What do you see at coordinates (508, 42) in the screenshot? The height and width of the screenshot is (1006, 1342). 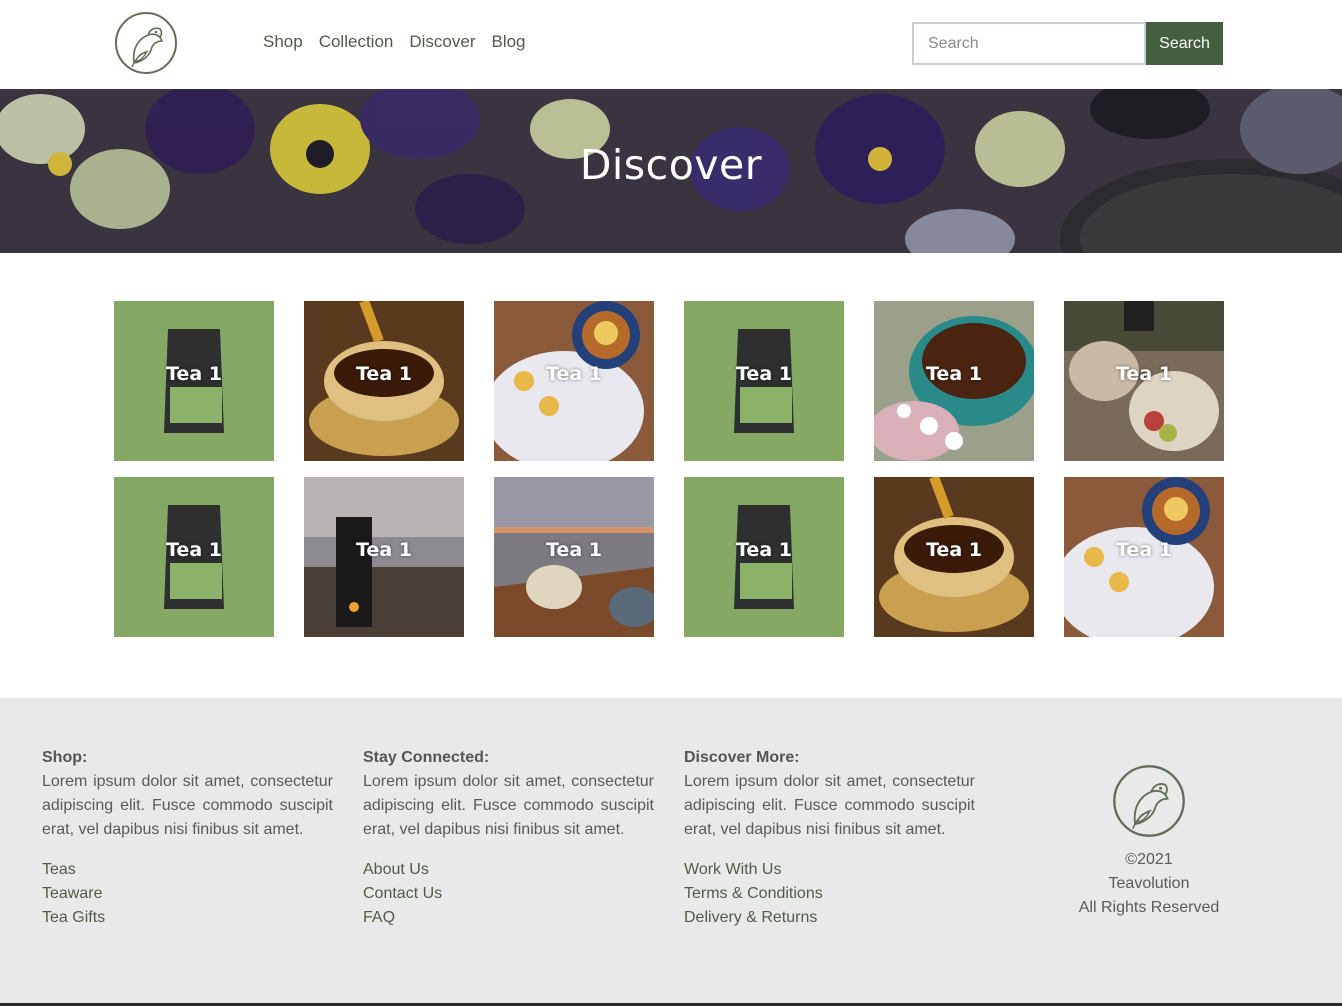 I see `nav-blog: Blog` at bounding box center [508, 42].